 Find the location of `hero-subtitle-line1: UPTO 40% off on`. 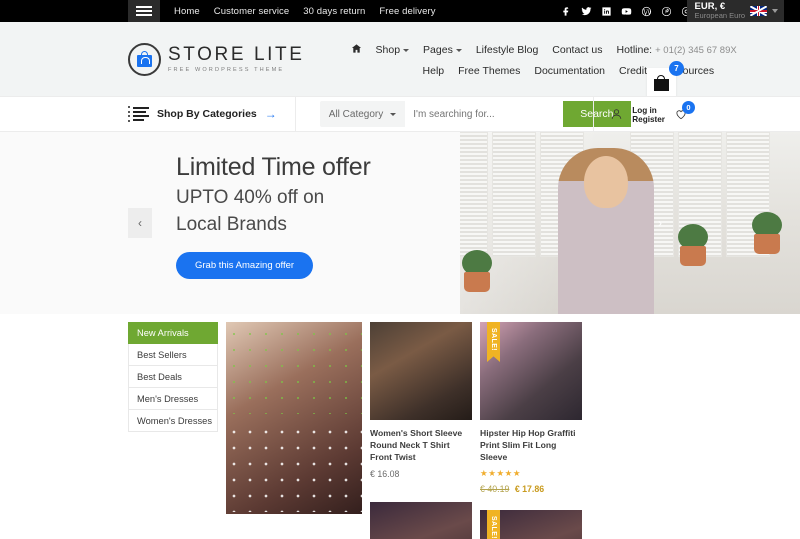

hero-subtitle-line1: UPTO 40% off on is located at coordinates (250, 197).